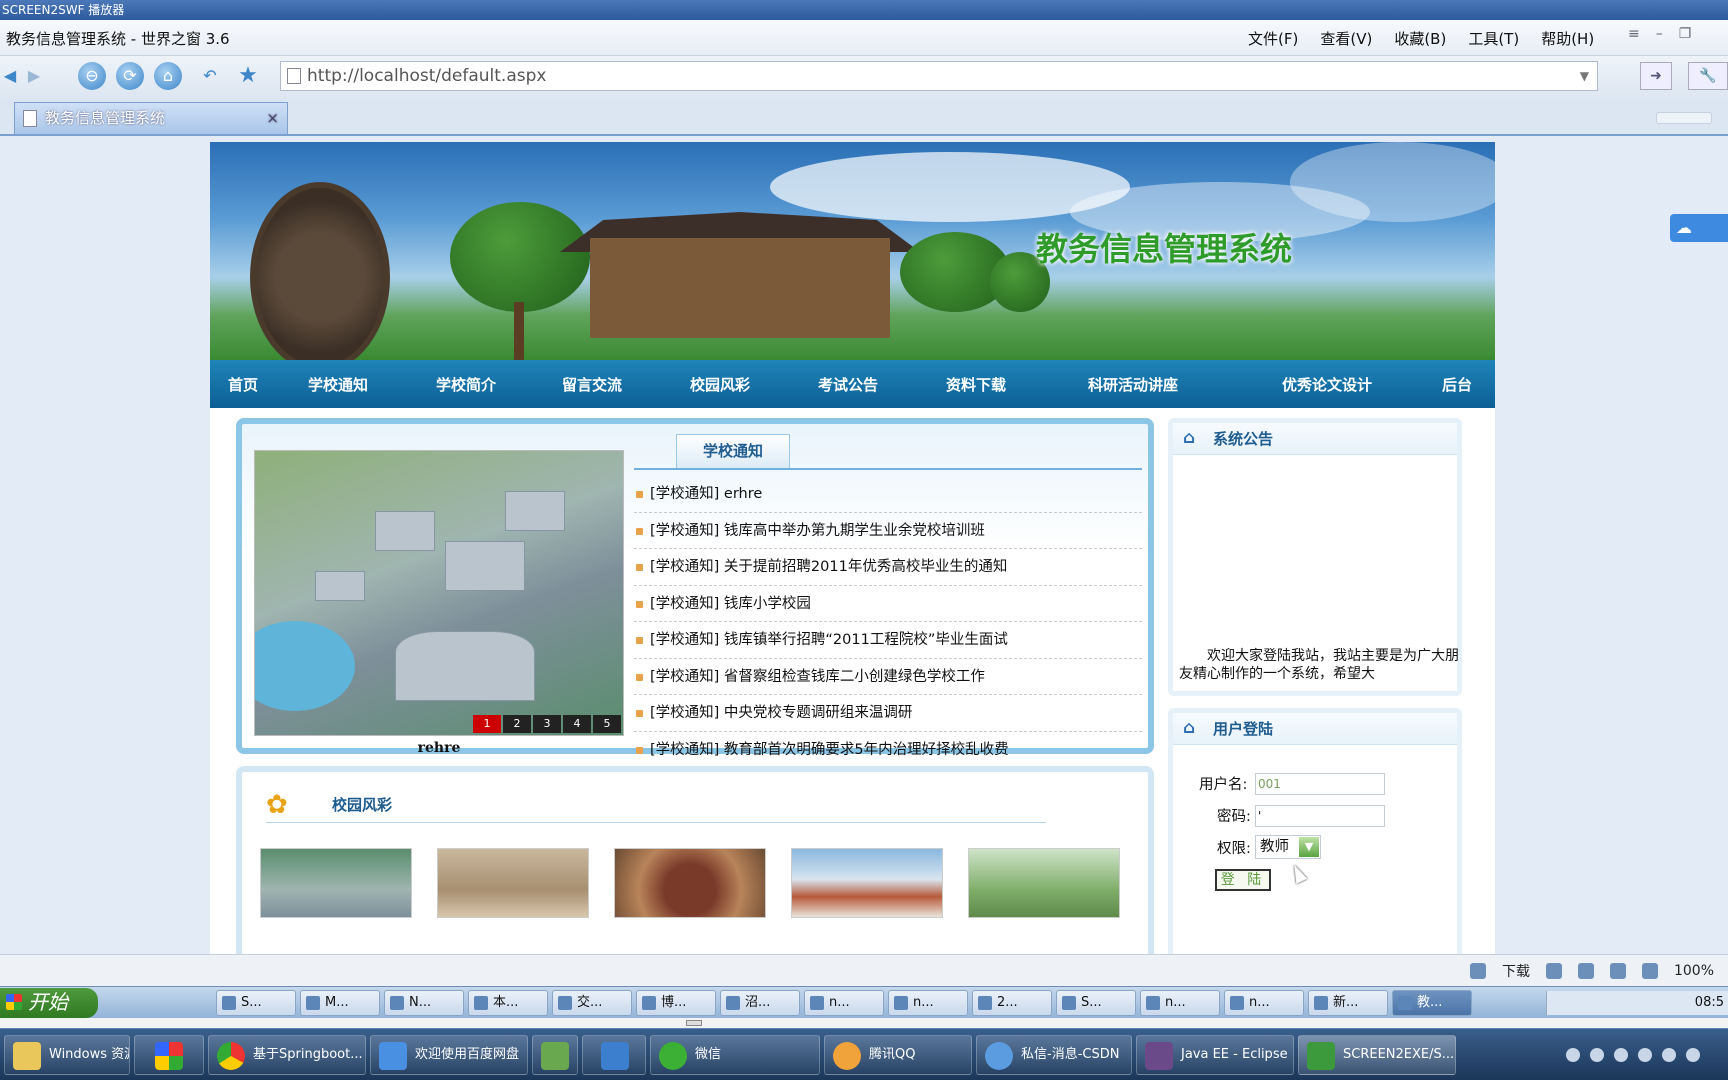 This screenshot has width=1728, height=1080. I want to click on news-item: [学校通知] 教育部首次明确要求5年内治理好择校乱收费, so click(888, 750).